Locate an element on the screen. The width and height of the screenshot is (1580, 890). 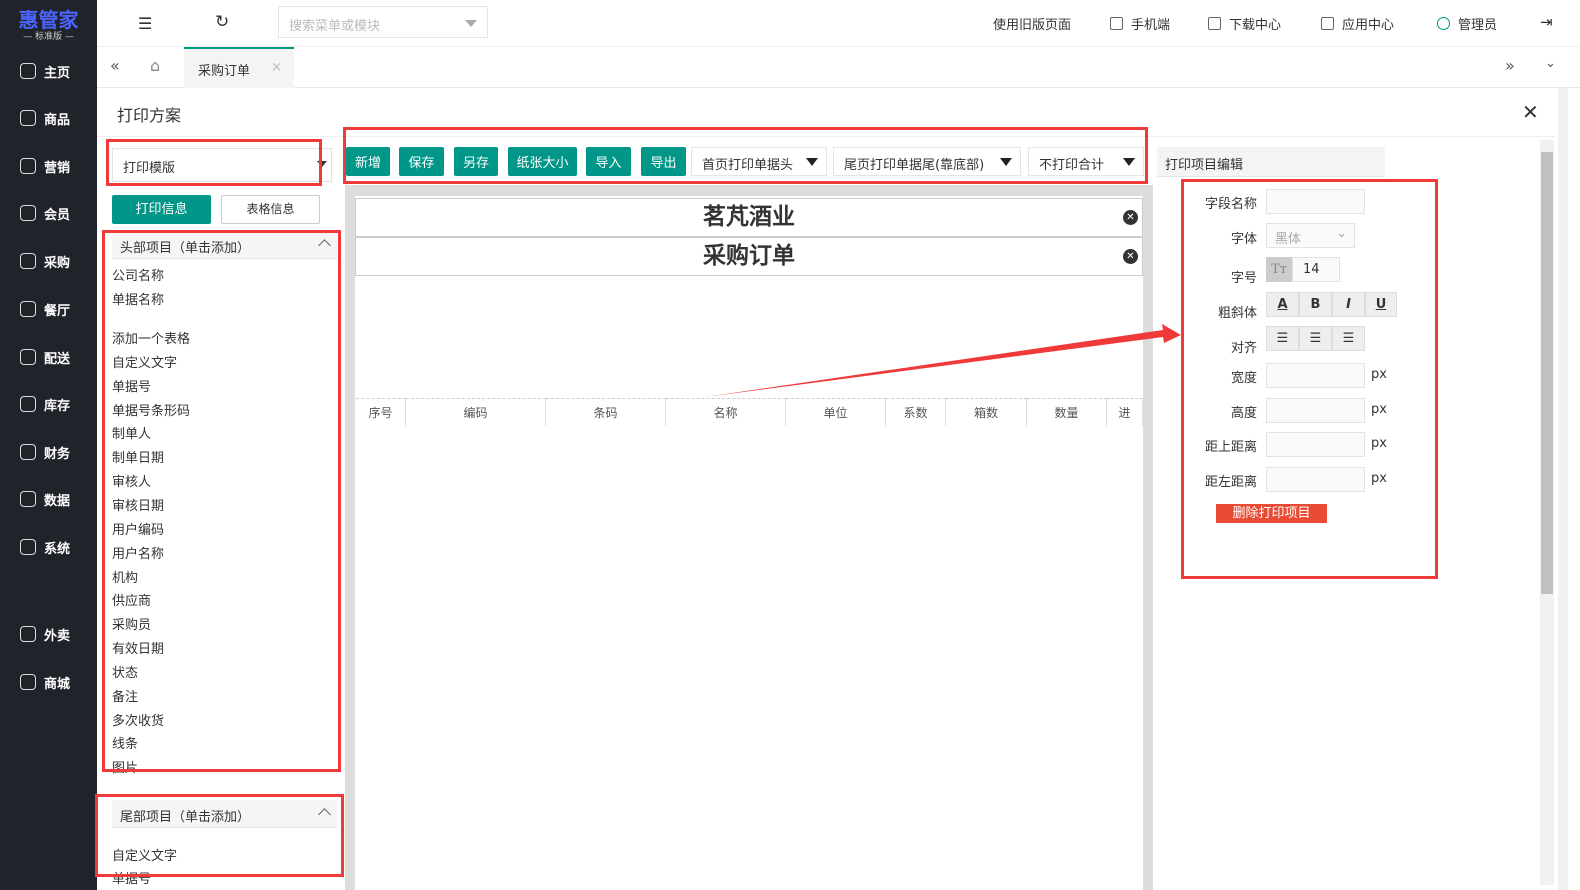
sidebar-item-3: 会员 is located at coordinates (48, 213).